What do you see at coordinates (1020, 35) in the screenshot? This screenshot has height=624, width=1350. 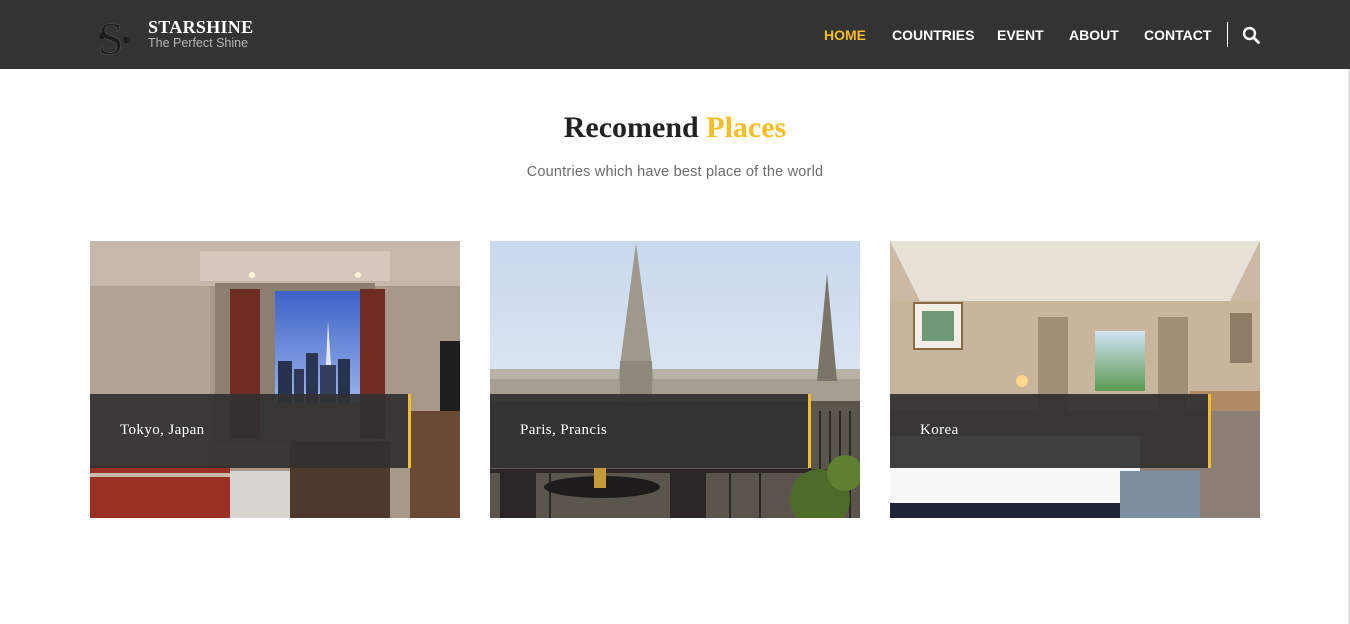 I see `nav-event: EVENT` at bounding box center [1020, 35].